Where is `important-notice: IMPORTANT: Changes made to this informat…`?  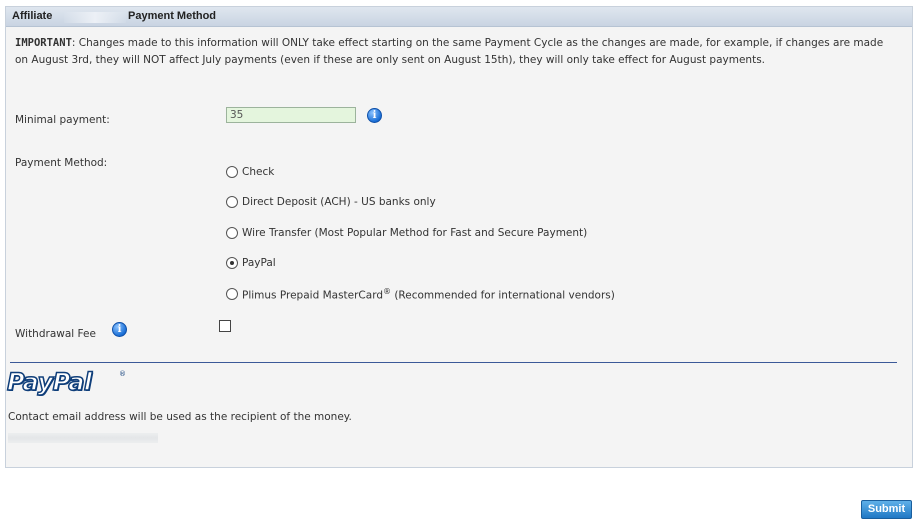
important-notice: IMPORTANT: Changes made to this informat… is located at coordinates (455, 52).